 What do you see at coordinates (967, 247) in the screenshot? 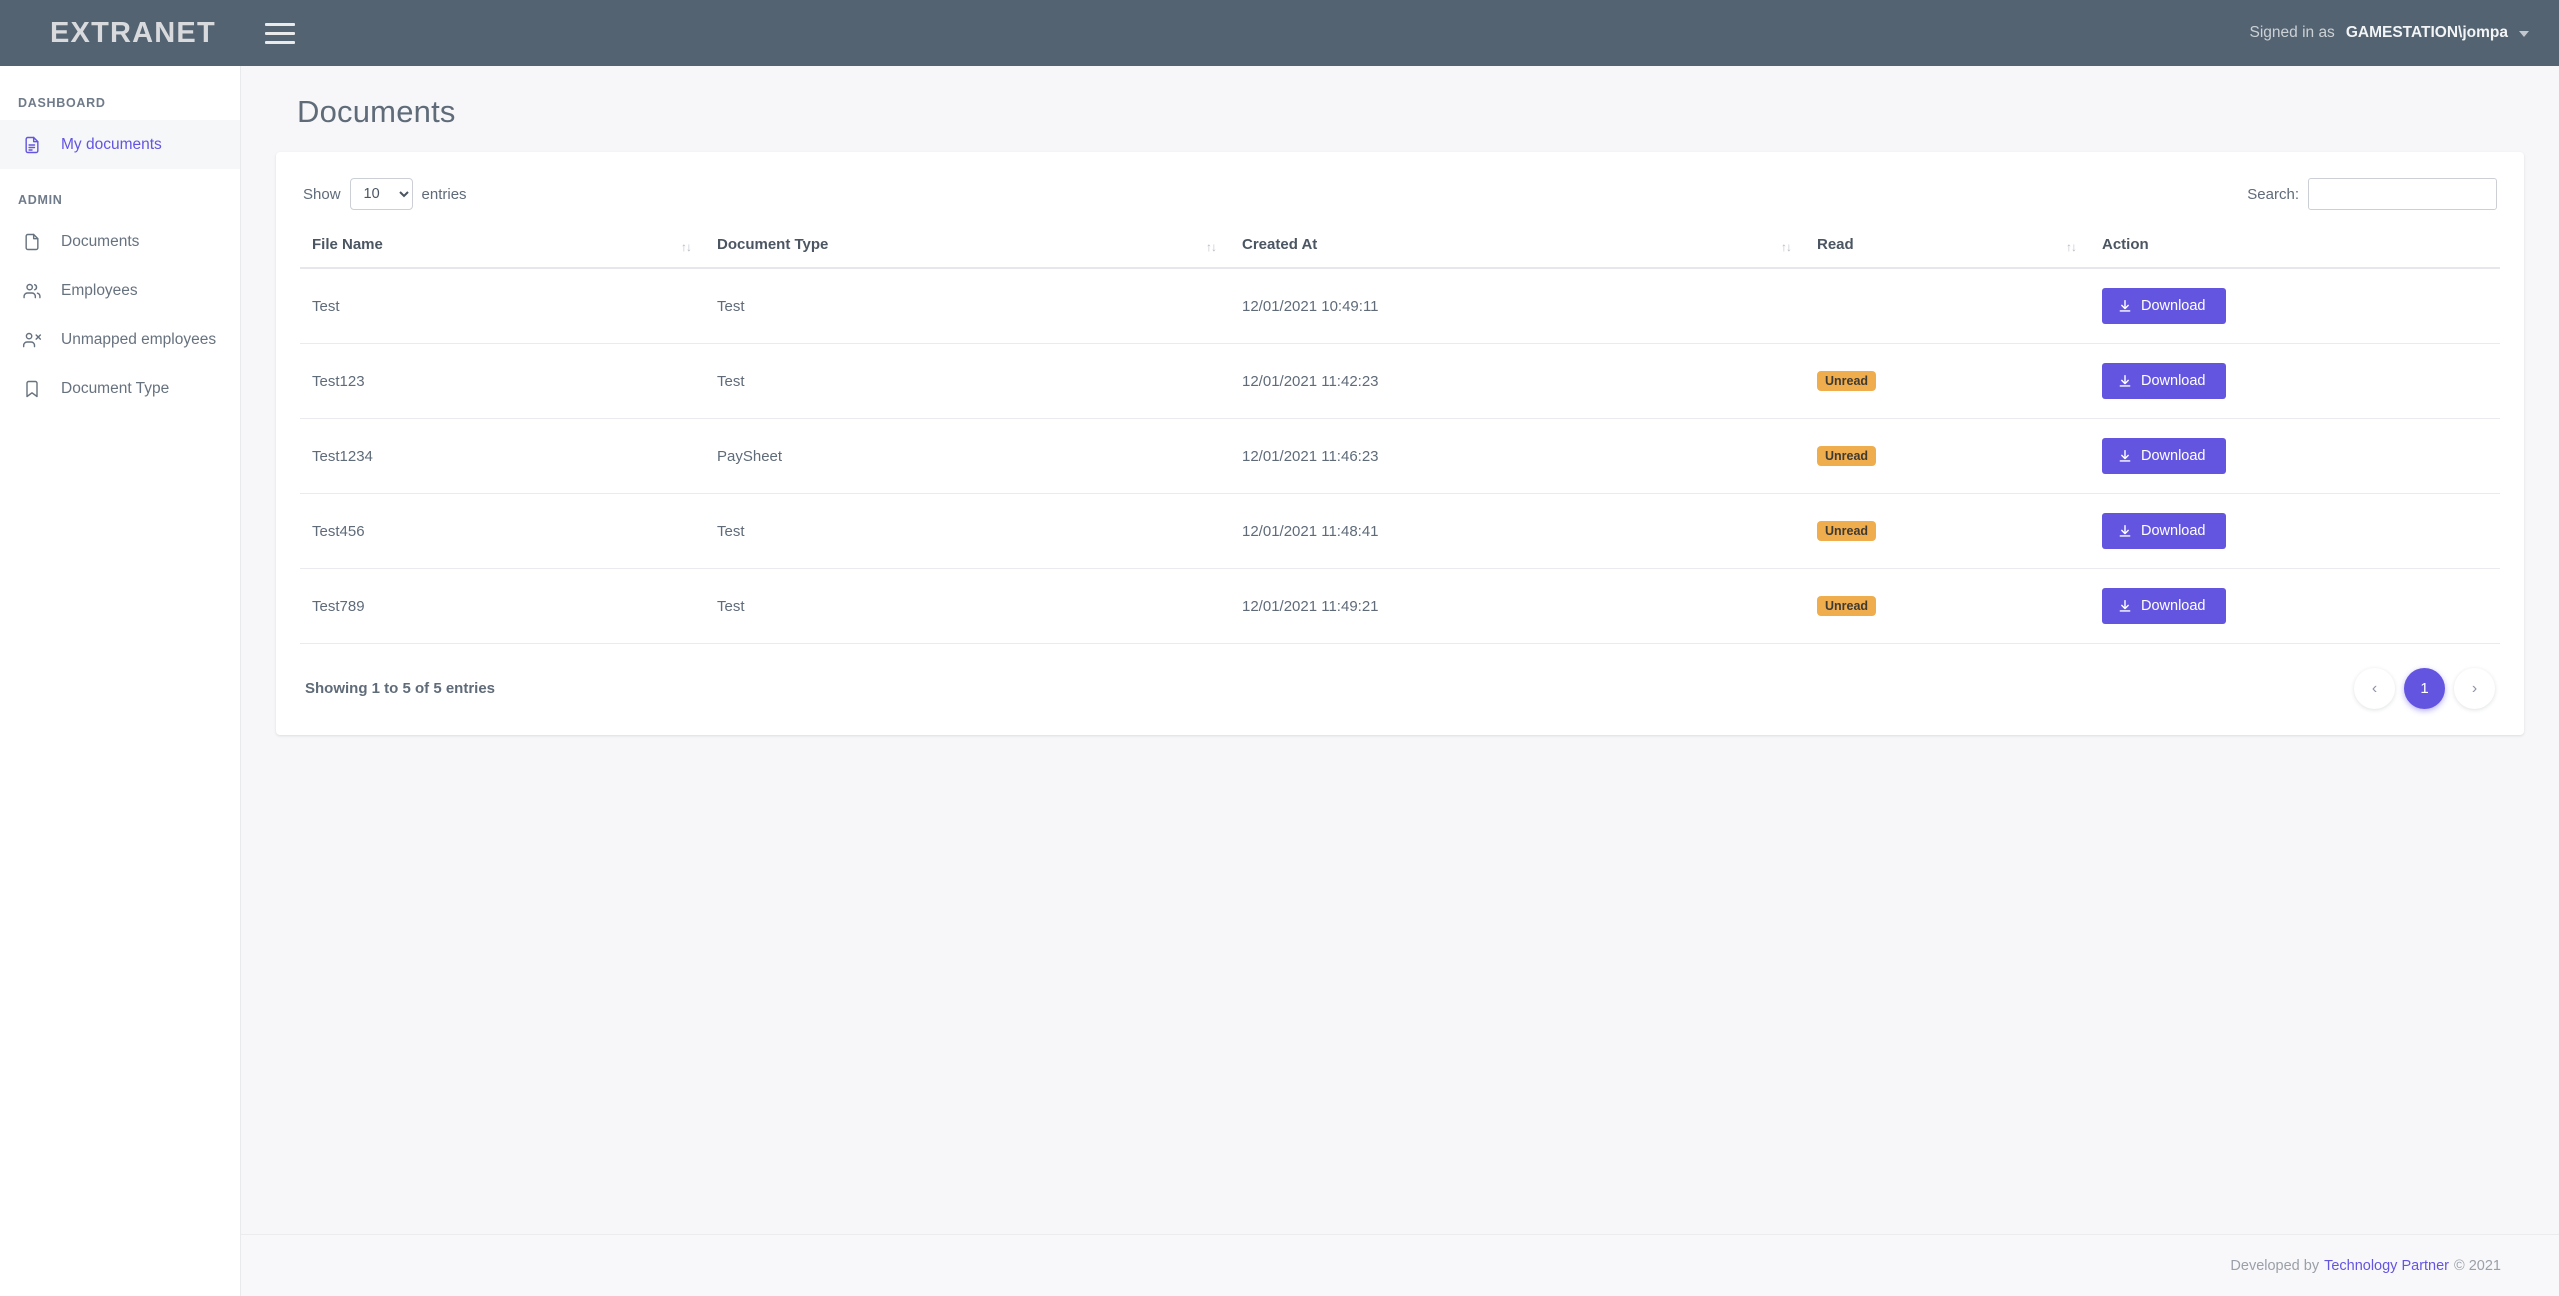
I see `column-header-document-type: Document Type ↑↓` at bounding box center [967, 247].